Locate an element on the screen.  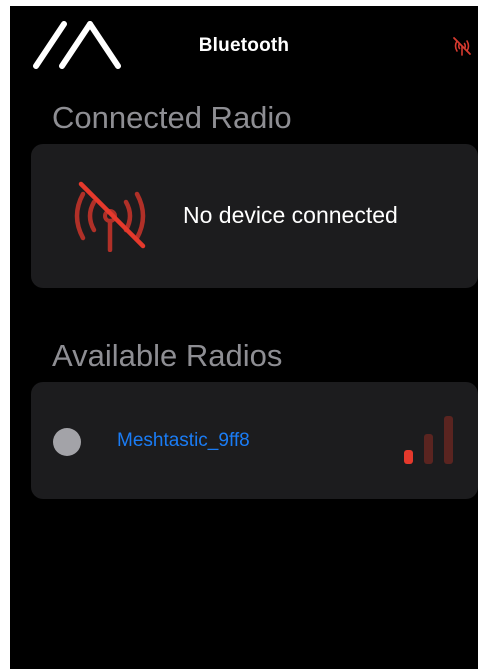
circle-icon is located at coordinates (67, 442).